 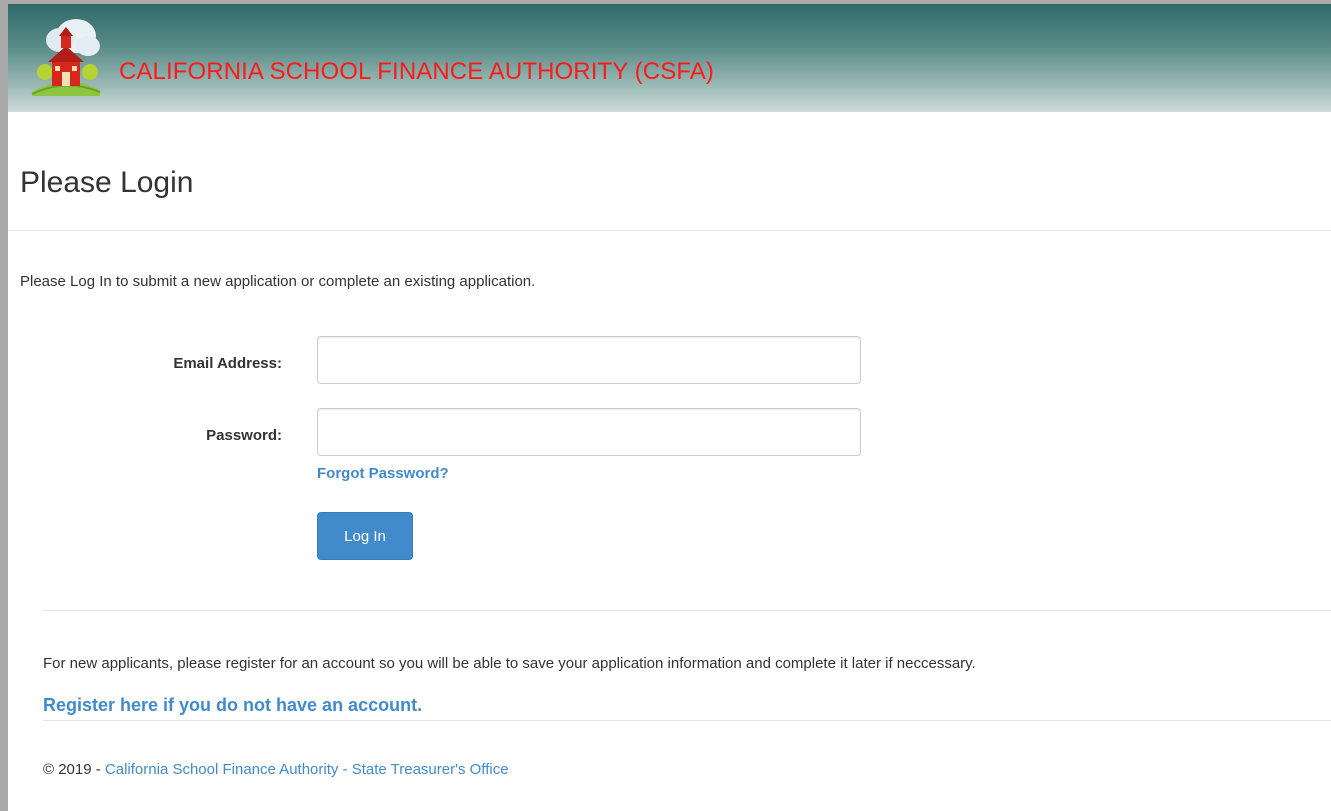 What do you see at coordinates (365, 536) in the screenshot?
I see `login-button: Log In` at bounding box center [365, 536].